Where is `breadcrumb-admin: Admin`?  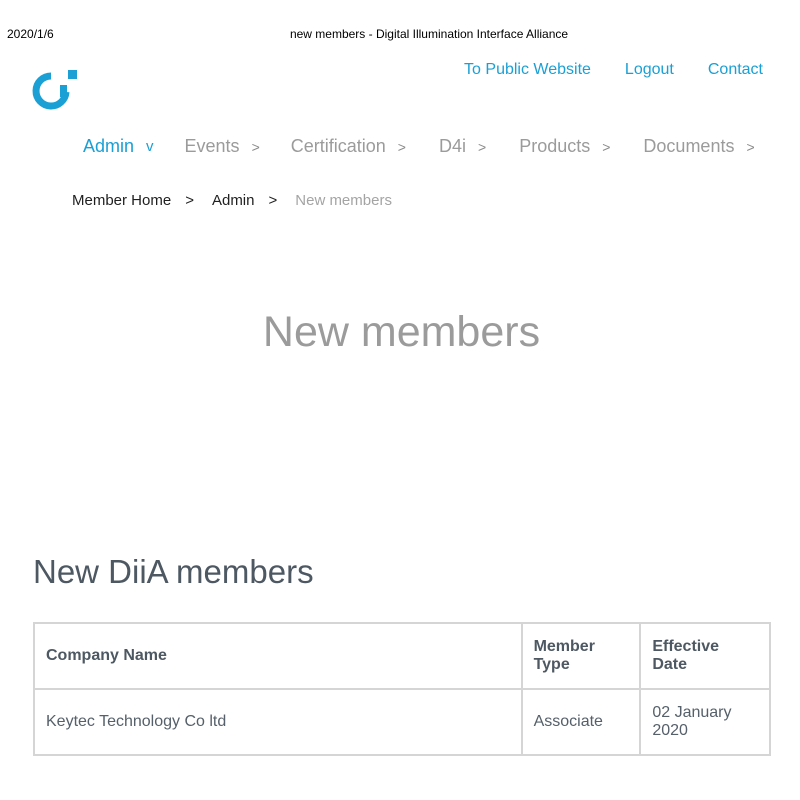 breadcrumb-admin: Admin is located at coordinates (233, 200).